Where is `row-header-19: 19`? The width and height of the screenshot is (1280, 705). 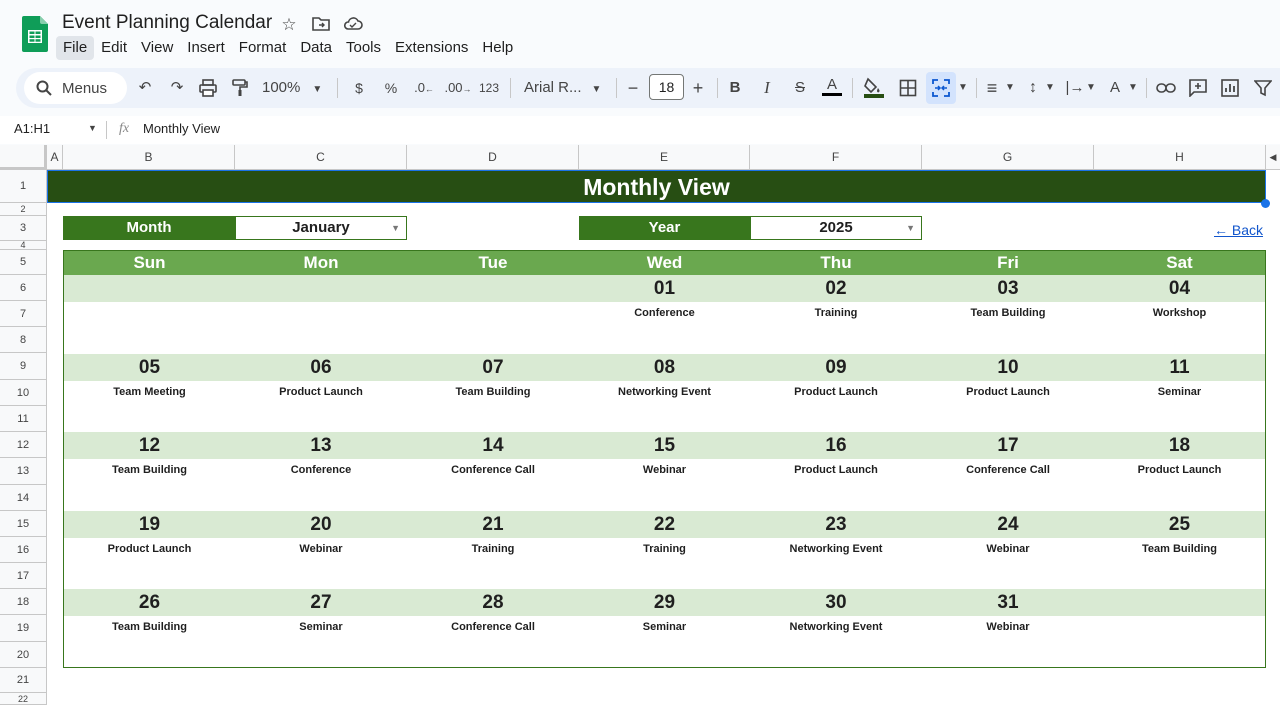 row-header-19: 19 is located at coordinates (23, 628).